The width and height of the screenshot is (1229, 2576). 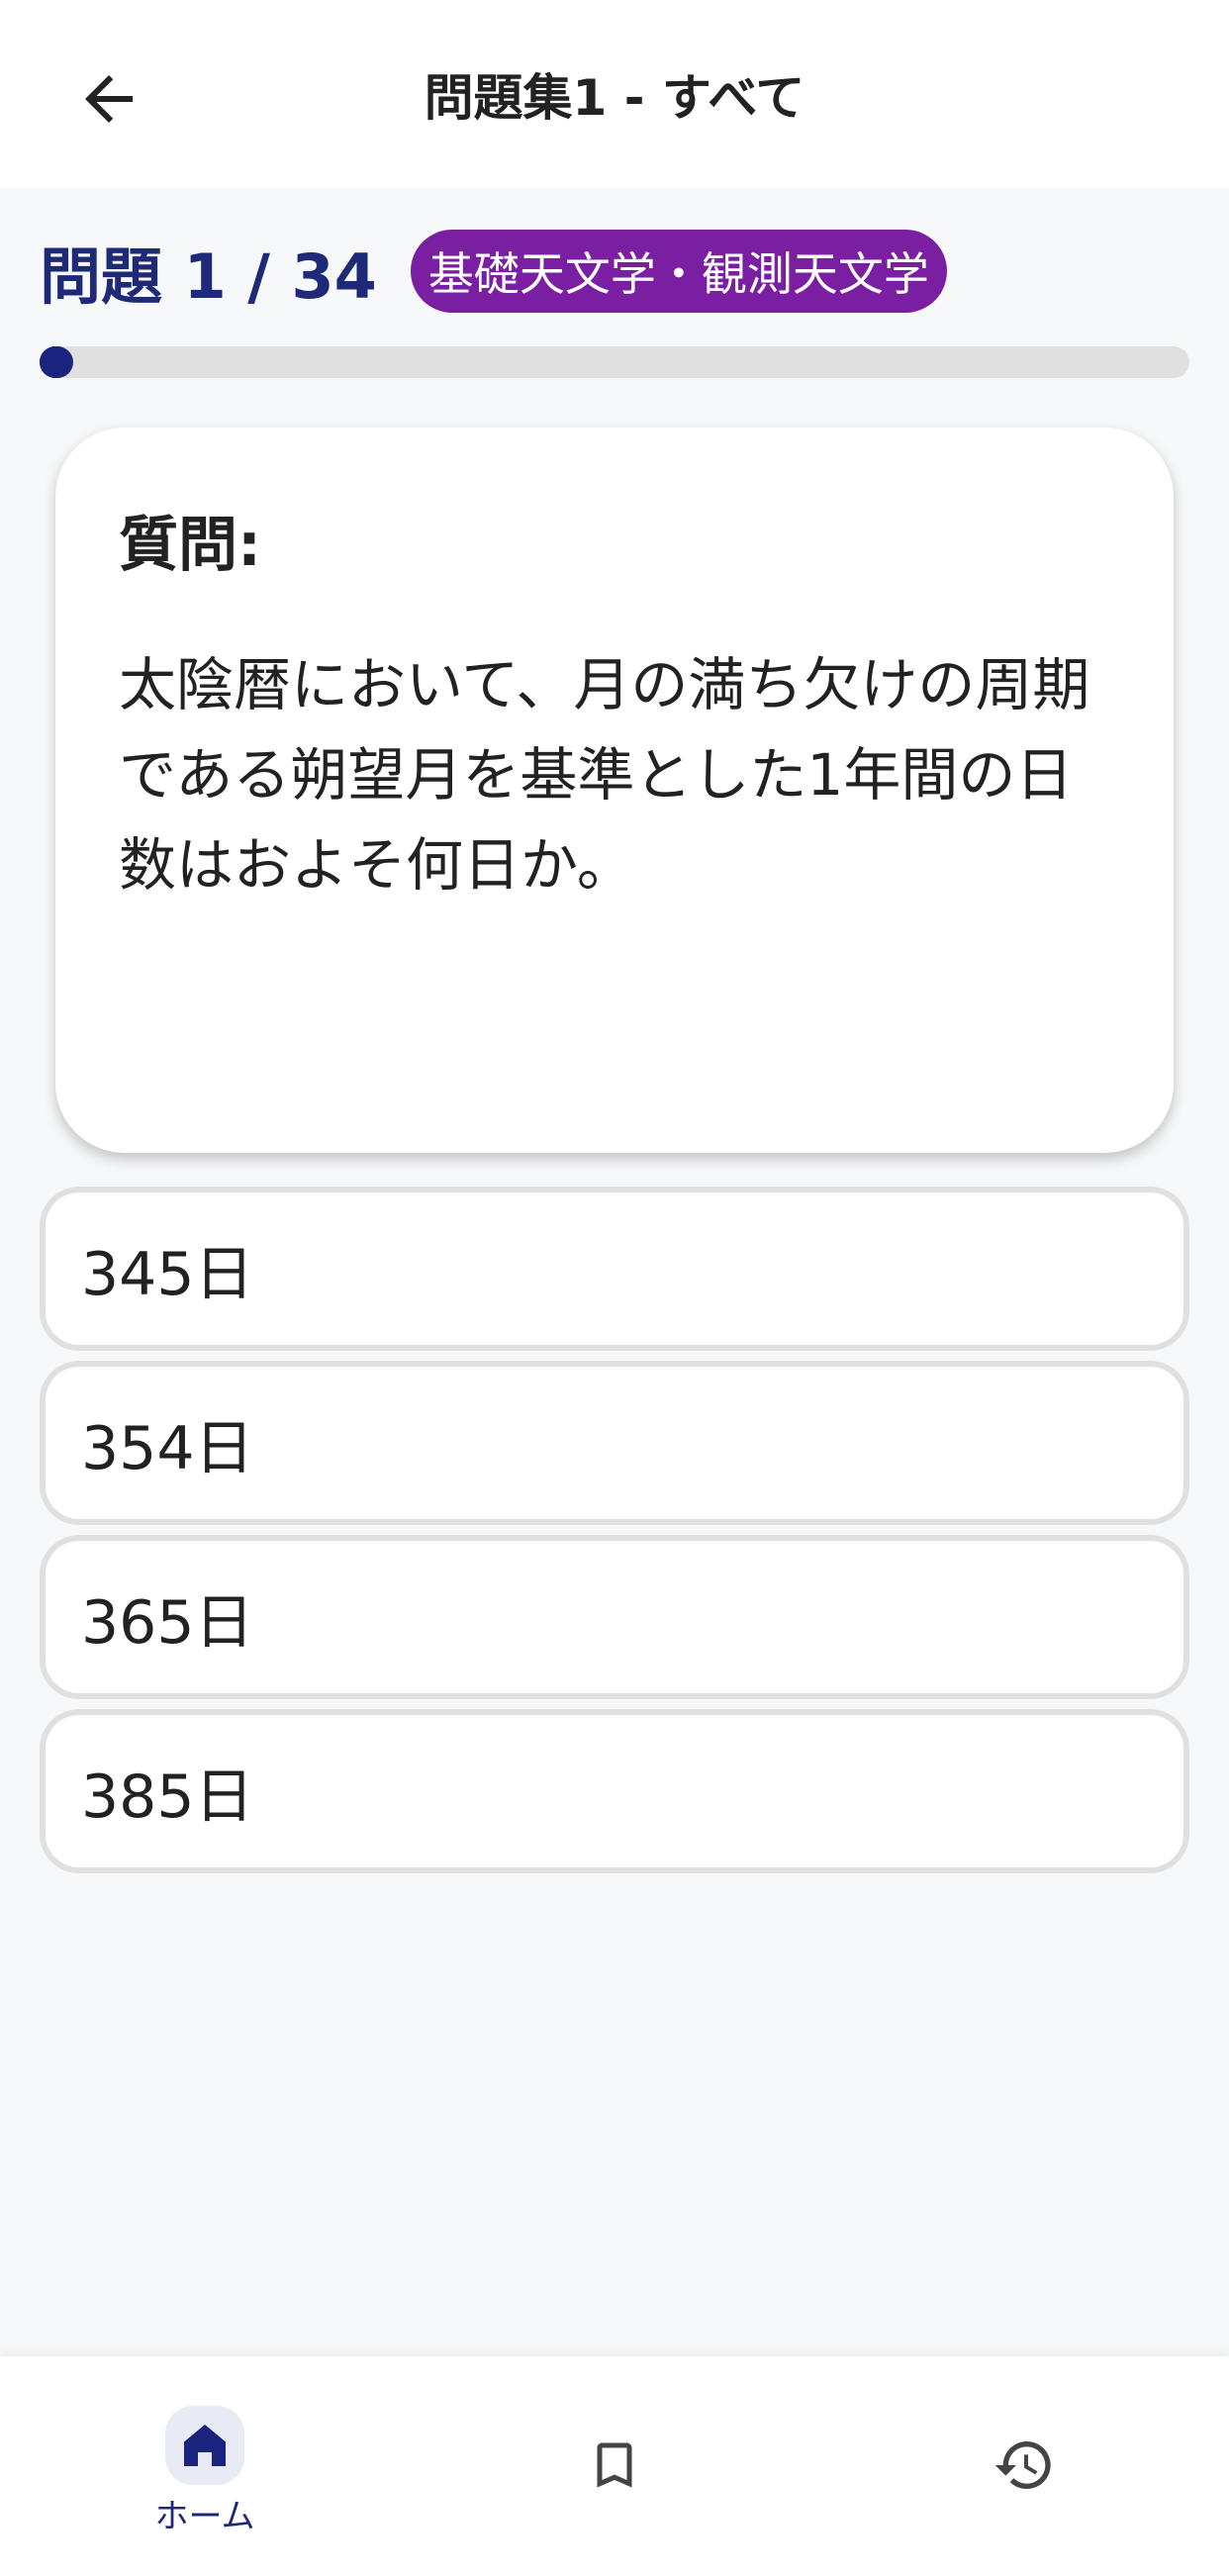 I want to click on bookmark-icon, so click(x=615, y=2465).